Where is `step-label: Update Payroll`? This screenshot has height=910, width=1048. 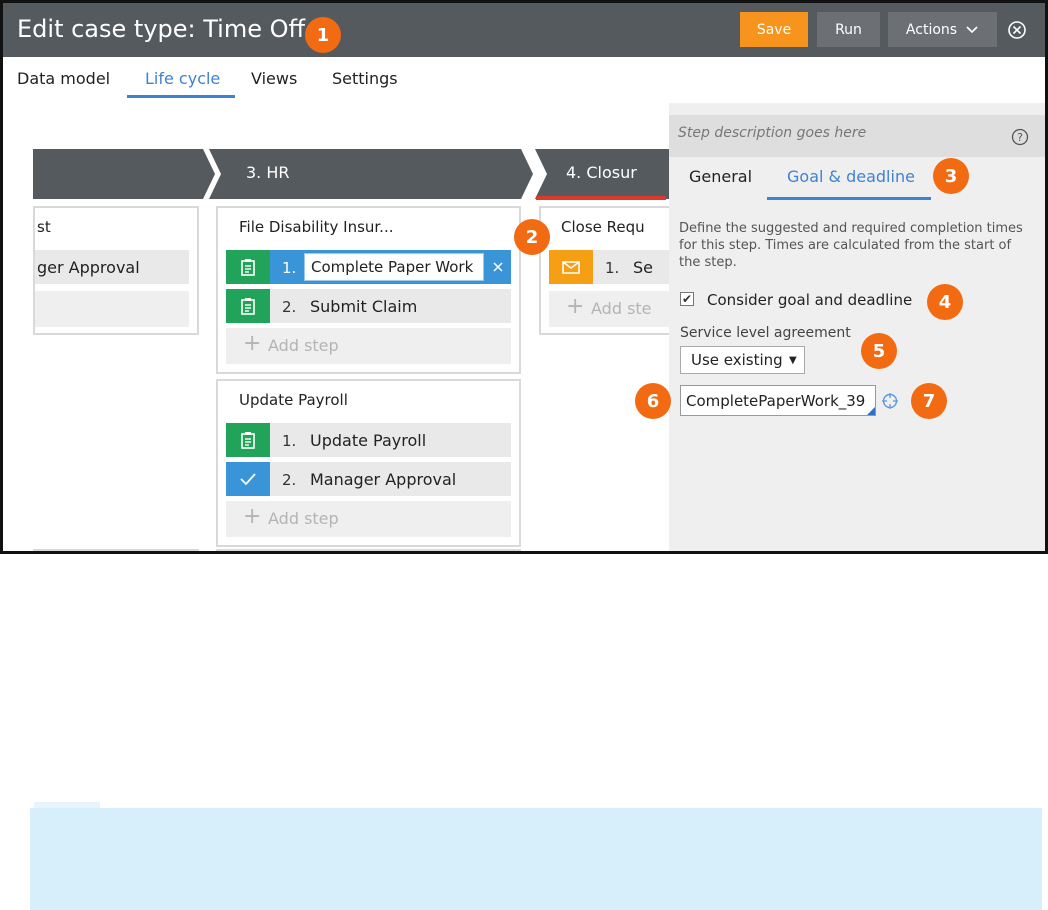
step-label: Update Payroll is located at coordinates (368, 440).